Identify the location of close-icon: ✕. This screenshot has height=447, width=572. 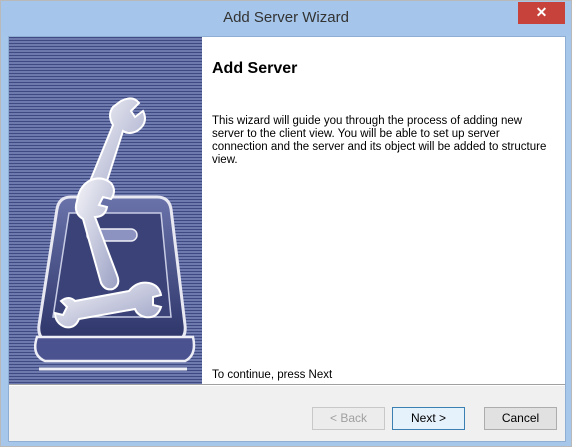
(541, 12).